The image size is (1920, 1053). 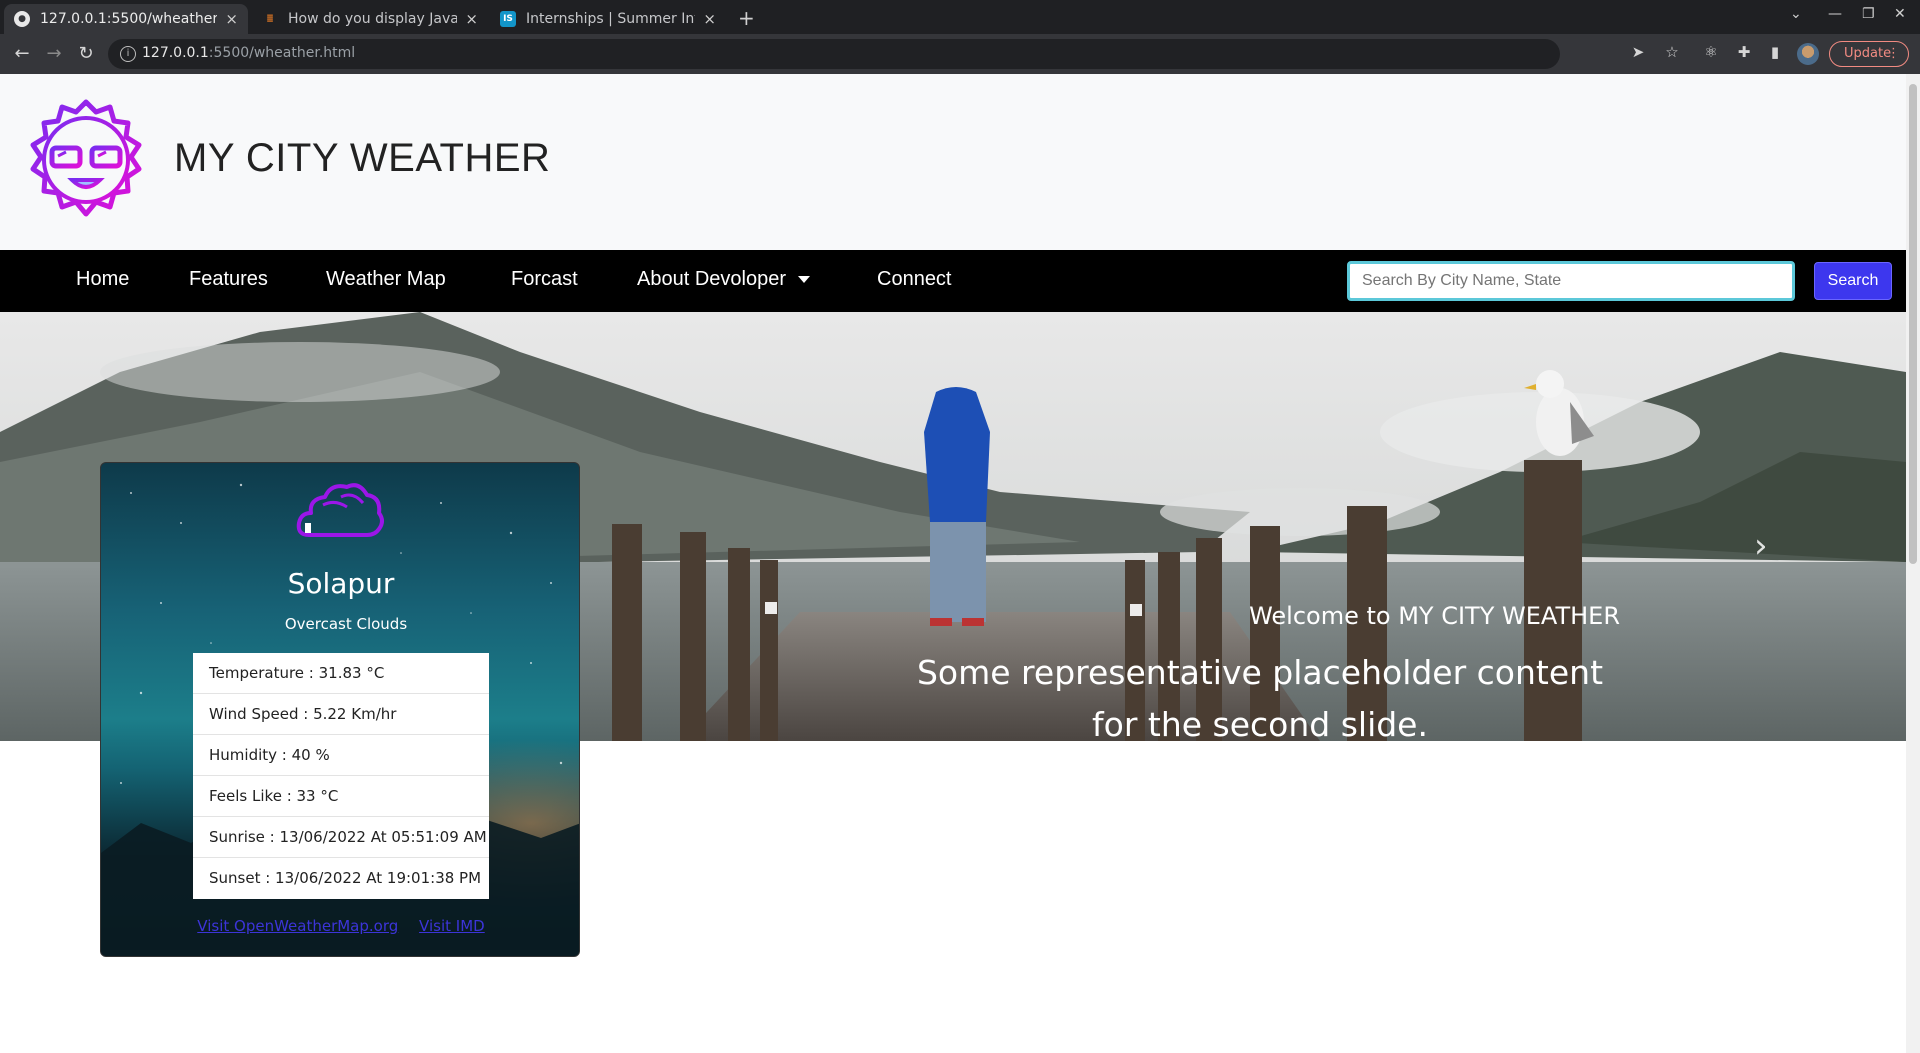 I want to click on menu-dots-icon: ⋮, so click(x=1893, y=53).